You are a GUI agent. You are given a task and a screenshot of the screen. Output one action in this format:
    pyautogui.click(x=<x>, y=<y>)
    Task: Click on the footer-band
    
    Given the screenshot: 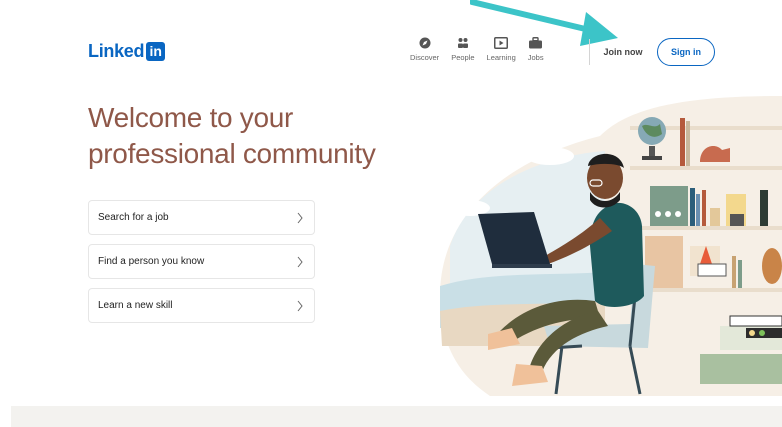 What is the action you would take?
    pyautogui.click(x=396, y=416)
    